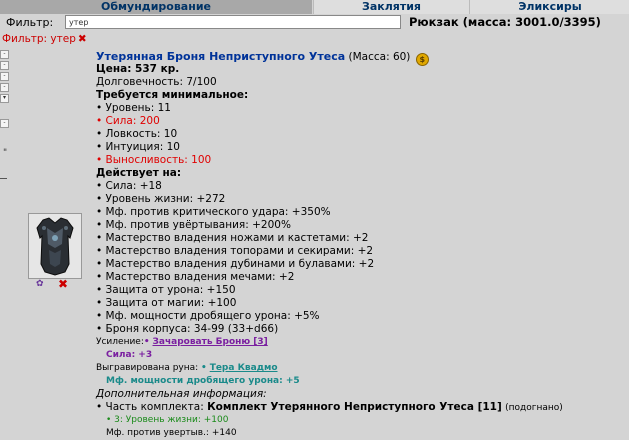 The width and height of the screenshot is (629, 440). I want to click on inventory-tabs: Обмундирование Заклятия Эликсиры, so click(314, 7).